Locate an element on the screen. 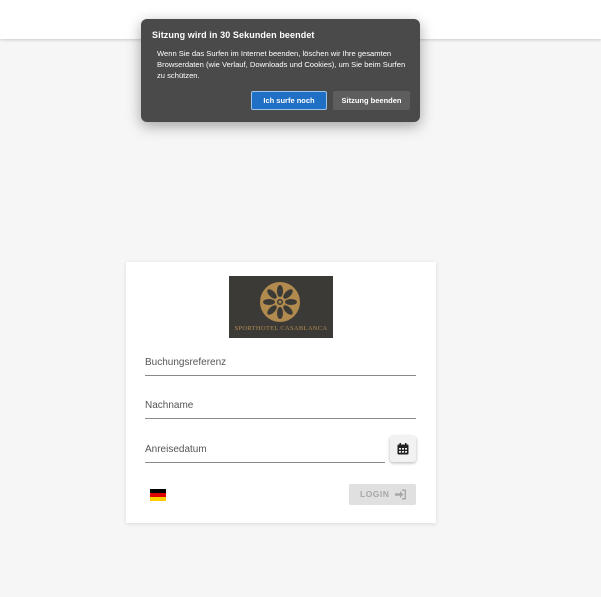 This screenshot has height=597, width=601. calendar-icon is located at coordinates (403, 449).